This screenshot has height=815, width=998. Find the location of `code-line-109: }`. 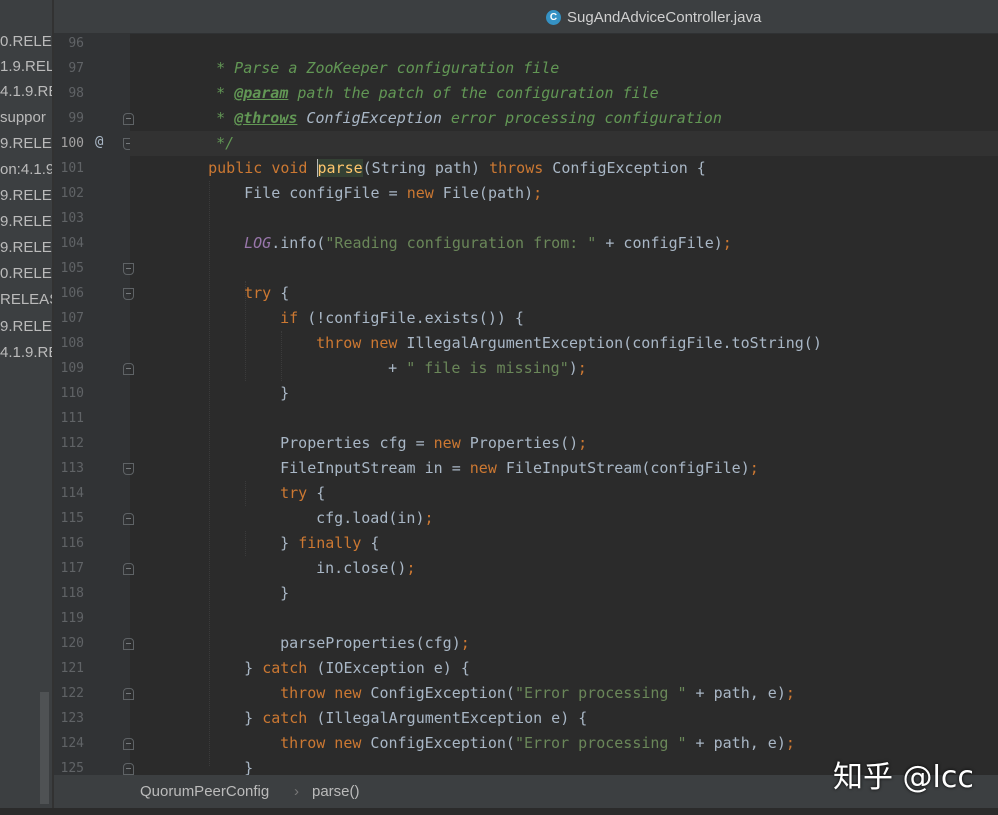

code-line-109: } is located at coordinates (285, 393).